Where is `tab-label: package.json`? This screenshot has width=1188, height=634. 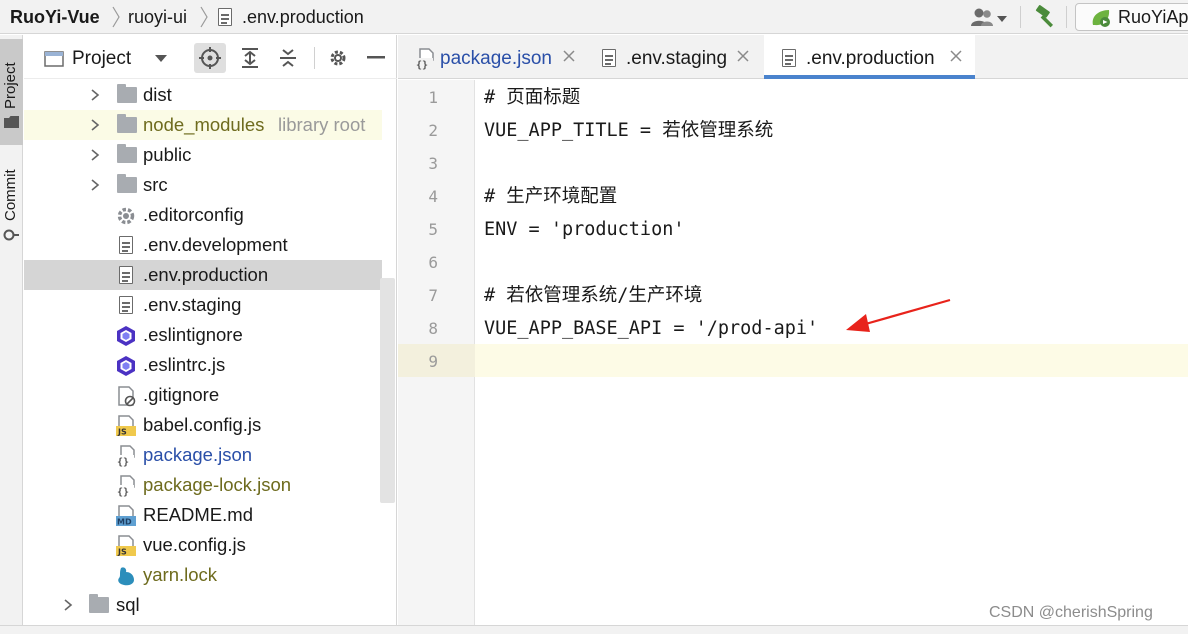 tab-label: package.json is located at coordinates (496, 58).